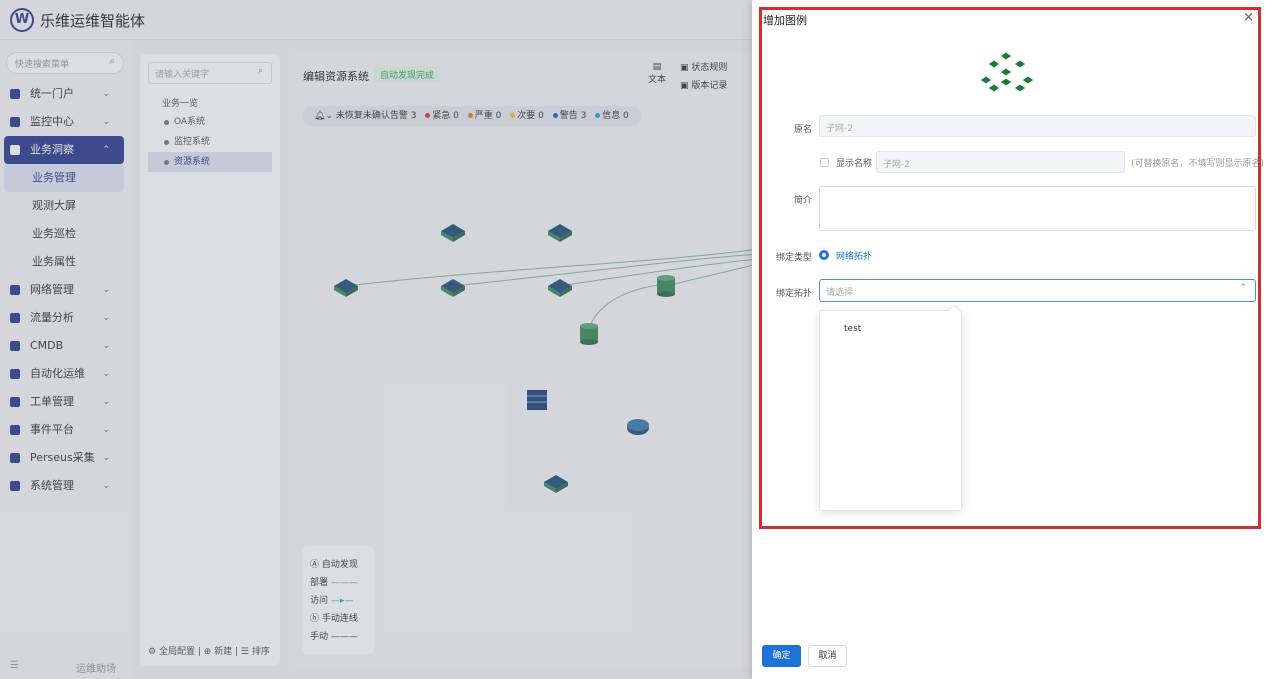 The image size is (1267, 679). I want to click on bind-topo-label: 绑定拓扑, so click(793, 294).